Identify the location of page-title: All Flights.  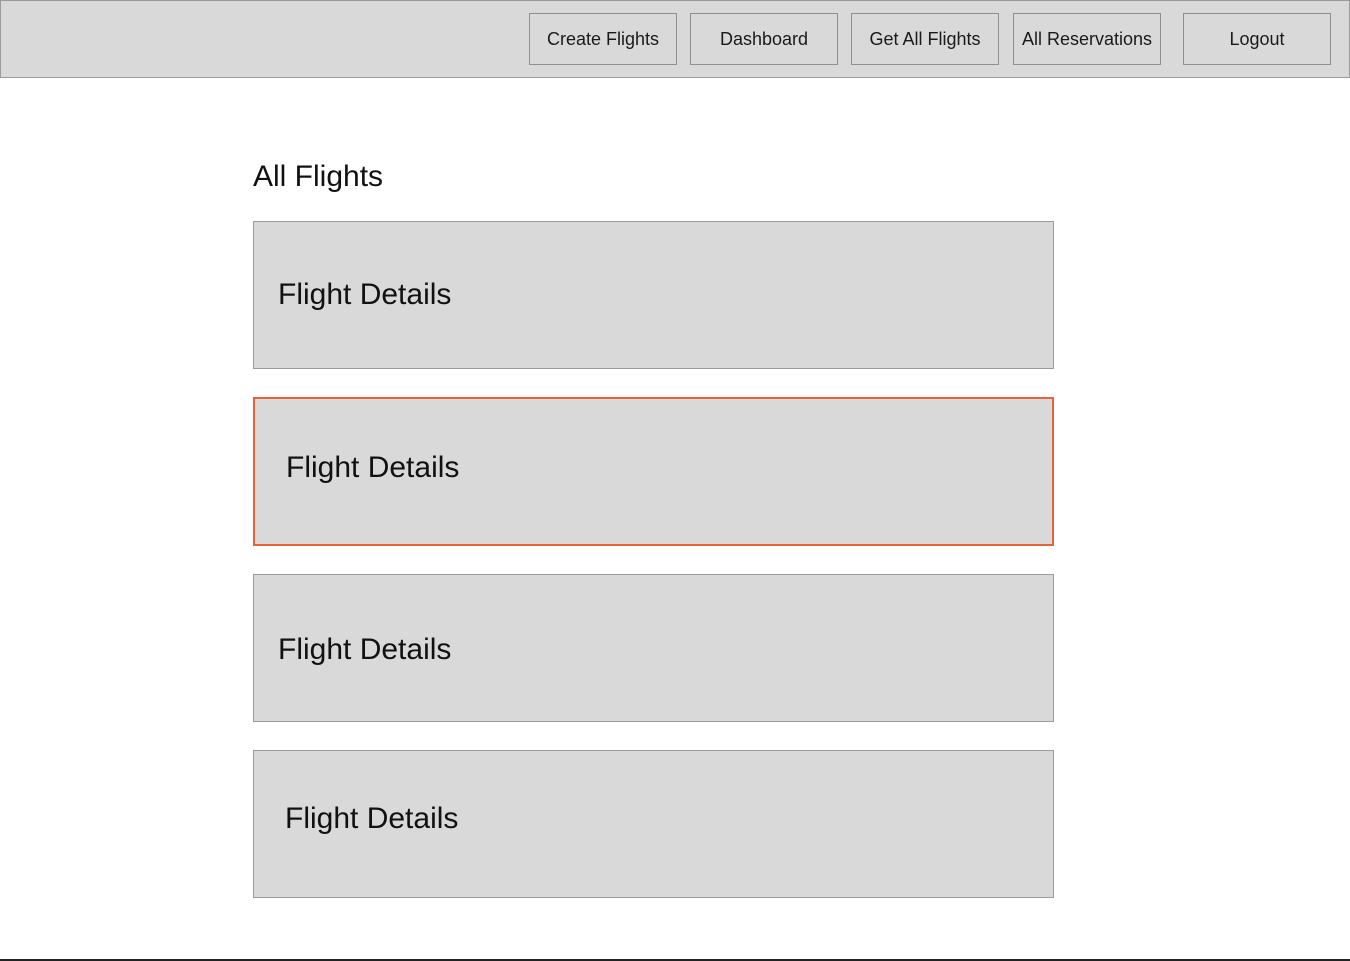
(318, 176).